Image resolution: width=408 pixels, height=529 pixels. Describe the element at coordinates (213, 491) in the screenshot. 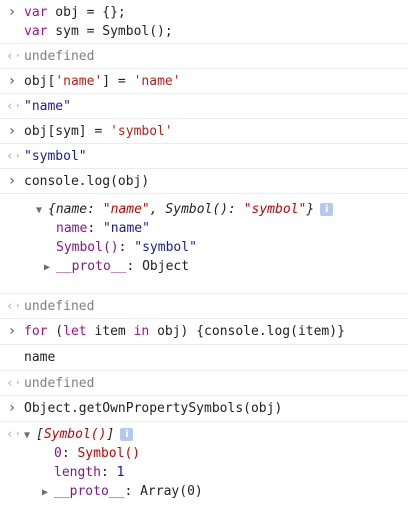

I see `proto-row: ▶ __proto__: Array(0)` at that location.